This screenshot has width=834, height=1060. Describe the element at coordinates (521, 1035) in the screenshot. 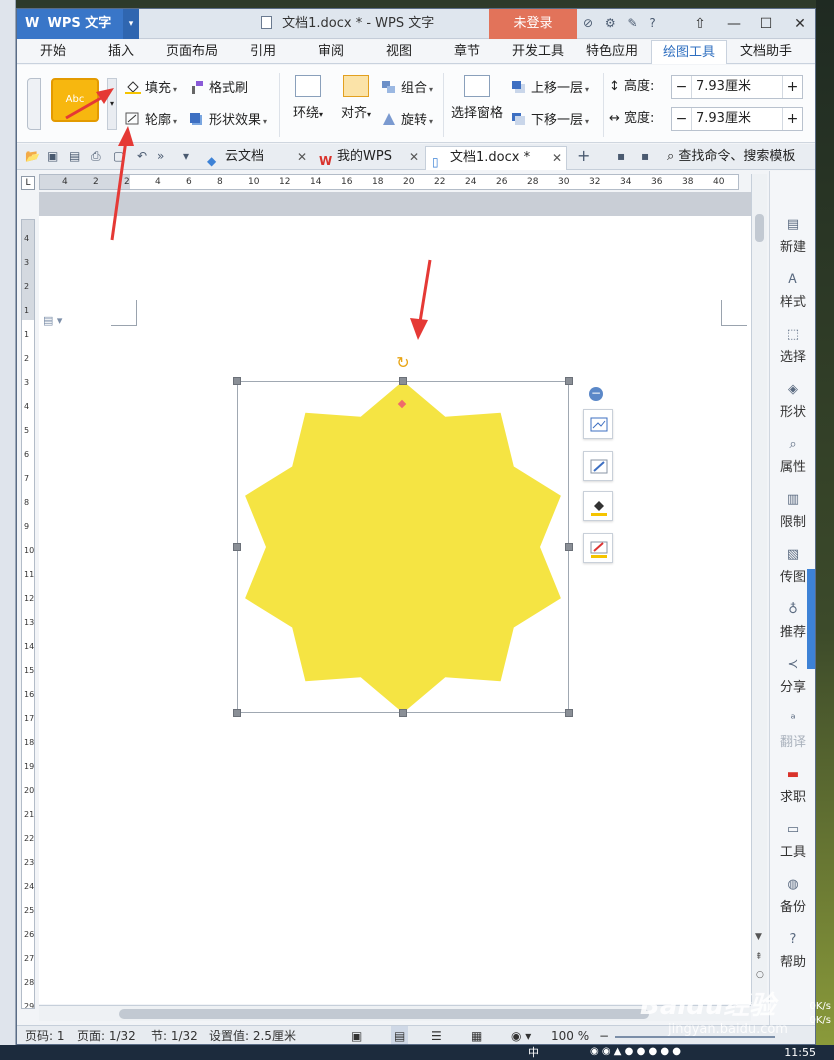

I see `eye-protection-icon: ◉ ▾` at that location.